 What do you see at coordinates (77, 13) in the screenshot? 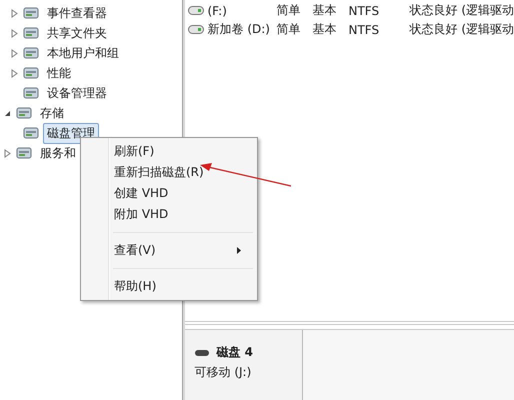
I see `tree-item: 事件查看器` at bounding box center [77, 13].